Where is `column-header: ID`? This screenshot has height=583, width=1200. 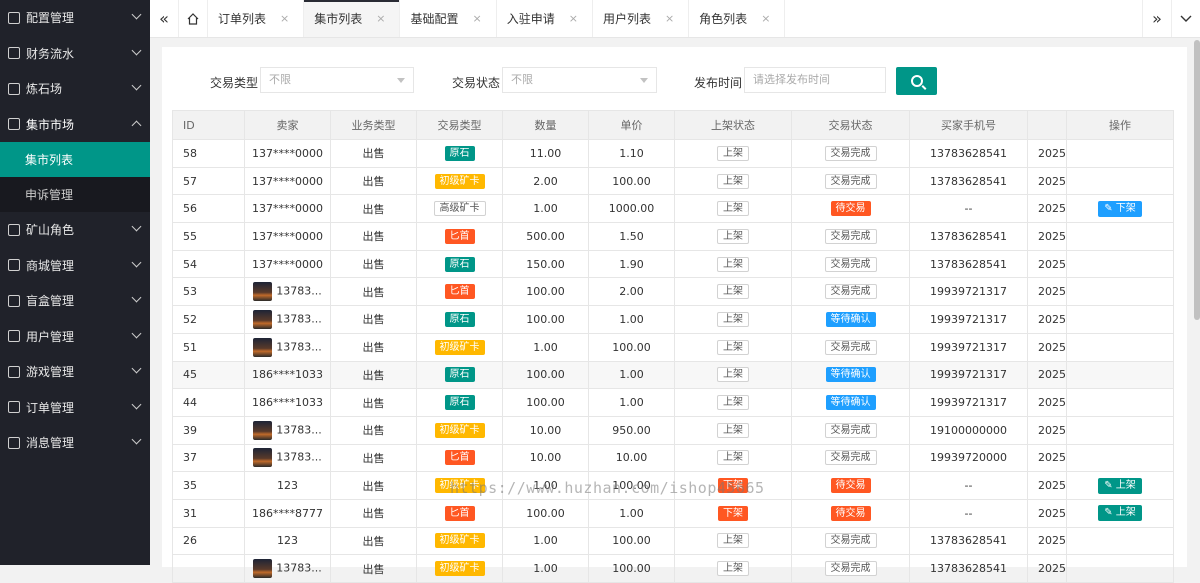
column-header: ID is located at coordinates (208, 125).